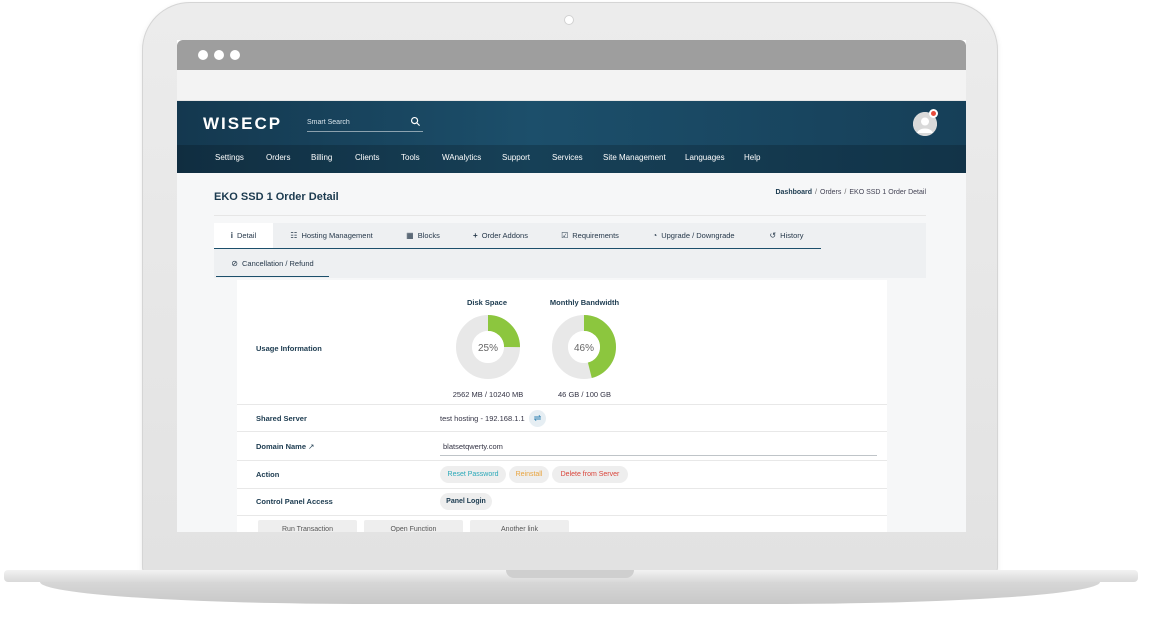 This screenshot has width=1150, height=636. Describe the element at coordinates (307, 526) in the screenshot. I see `run-transaction-button: Run Transaction` at that location.